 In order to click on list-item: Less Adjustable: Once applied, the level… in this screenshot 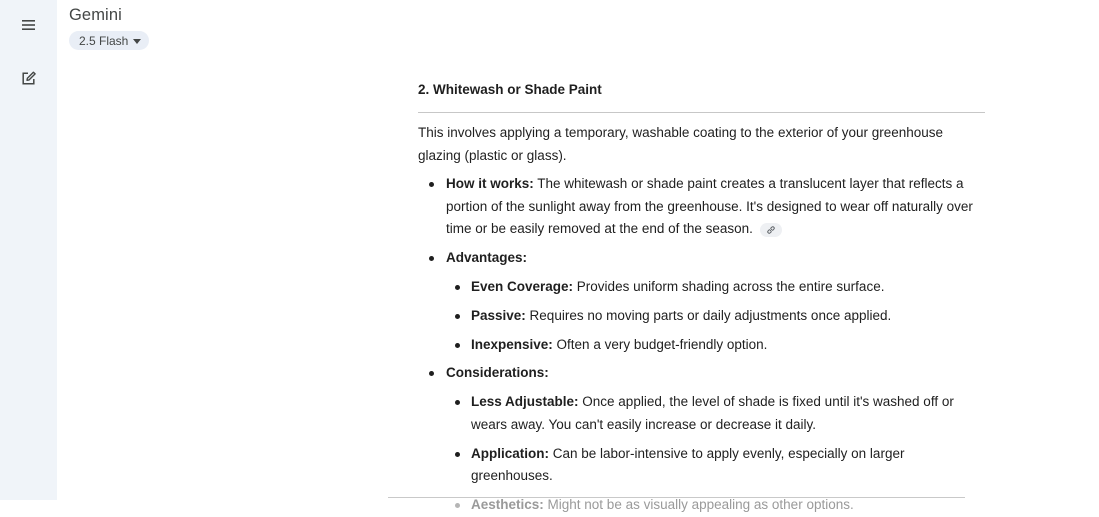, I will do `click(715, 413)`.